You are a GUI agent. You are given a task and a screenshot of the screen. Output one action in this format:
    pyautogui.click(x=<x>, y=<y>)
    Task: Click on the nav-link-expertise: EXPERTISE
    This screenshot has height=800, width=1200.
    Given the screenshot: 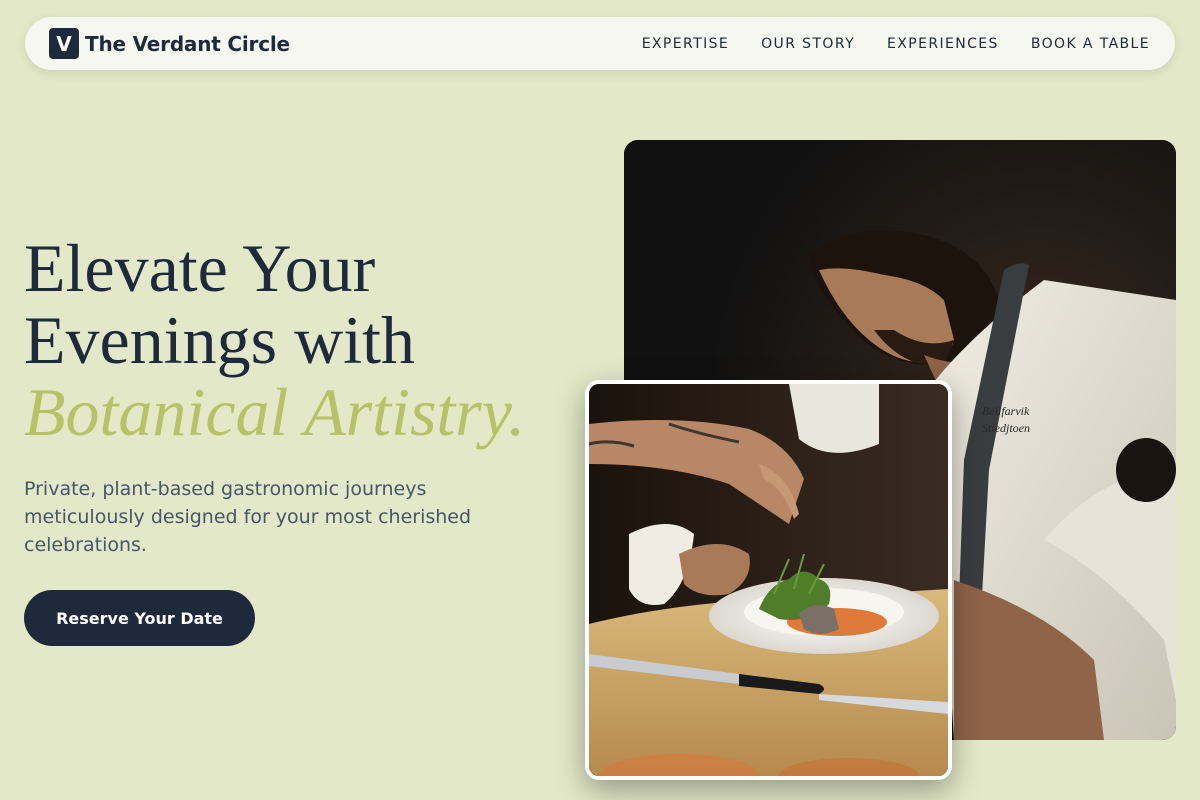 What is the action you would take?
    pyautogui.click(x=685, y=44)
    